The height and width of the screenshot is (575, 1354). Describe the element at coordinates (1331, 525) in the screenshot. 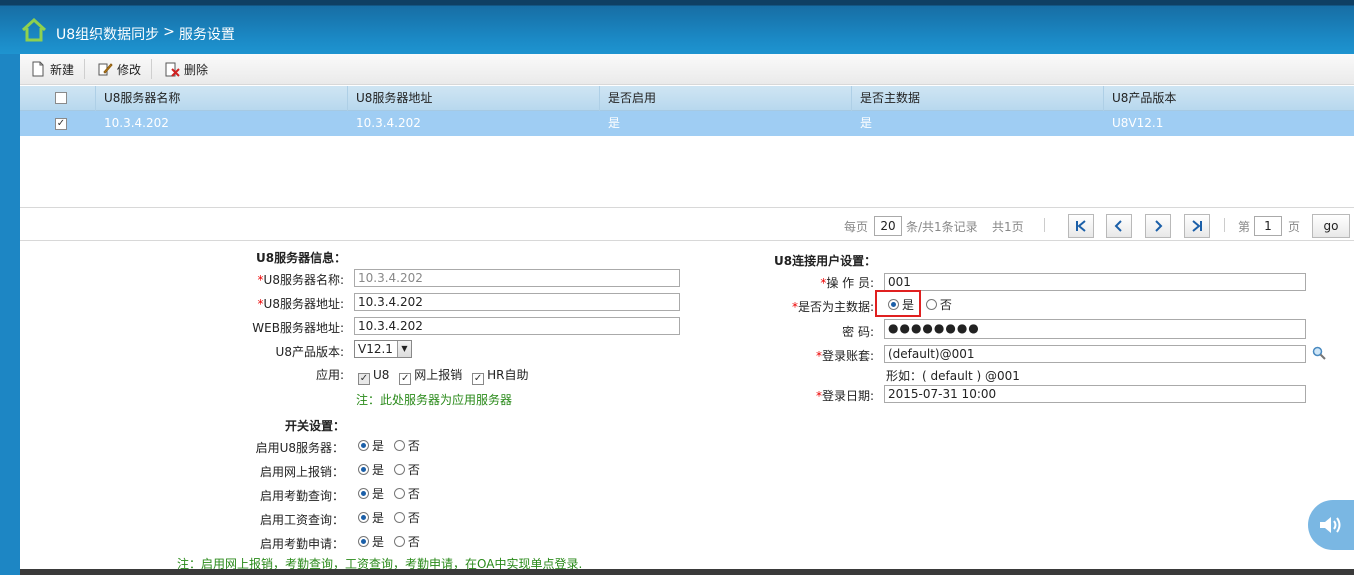

I see `speaker-button` at that location.